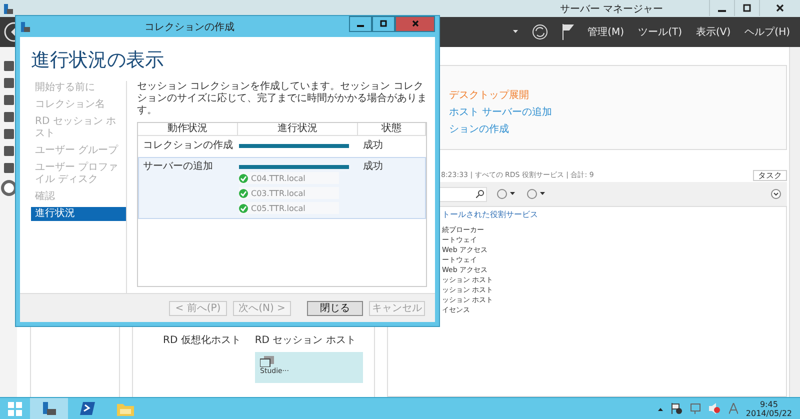  I want to click on role-label: RD 仮想化ホスト, so click(202, 340).